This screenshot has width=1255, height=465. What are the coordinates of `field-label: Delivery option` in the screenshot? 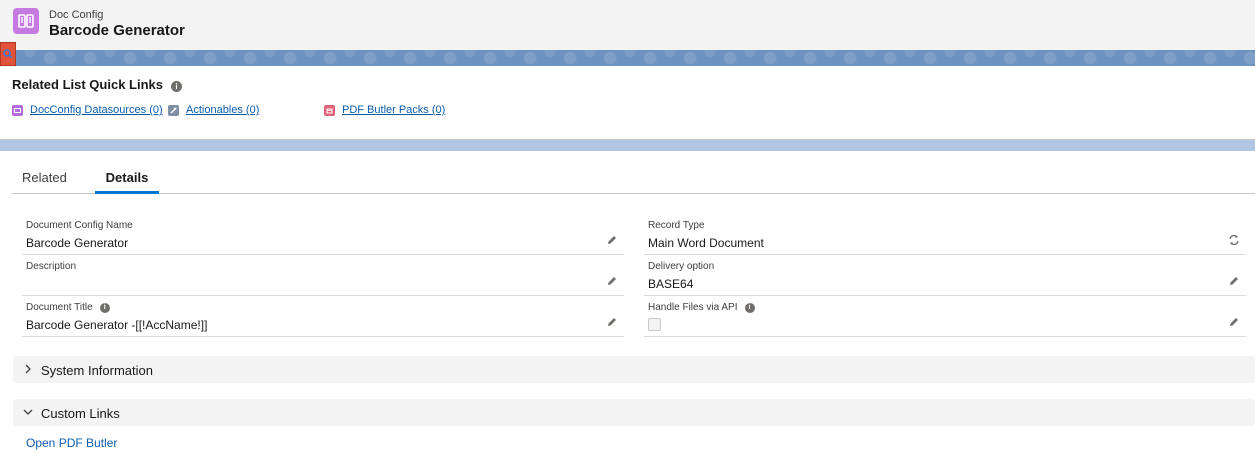 It's located at (681, 266).